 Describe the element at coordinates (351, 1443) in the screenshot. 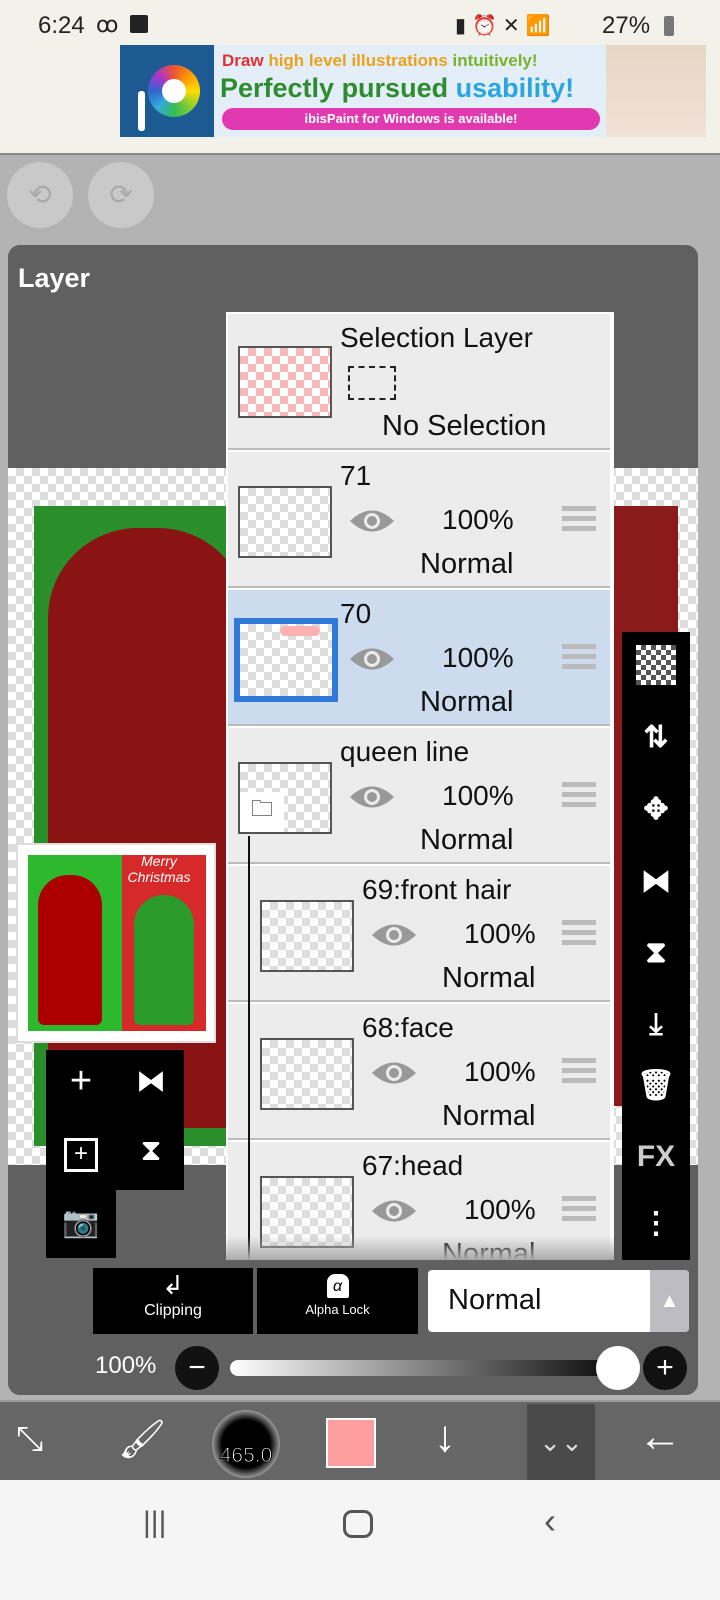

I see `color-swatch` at that location.